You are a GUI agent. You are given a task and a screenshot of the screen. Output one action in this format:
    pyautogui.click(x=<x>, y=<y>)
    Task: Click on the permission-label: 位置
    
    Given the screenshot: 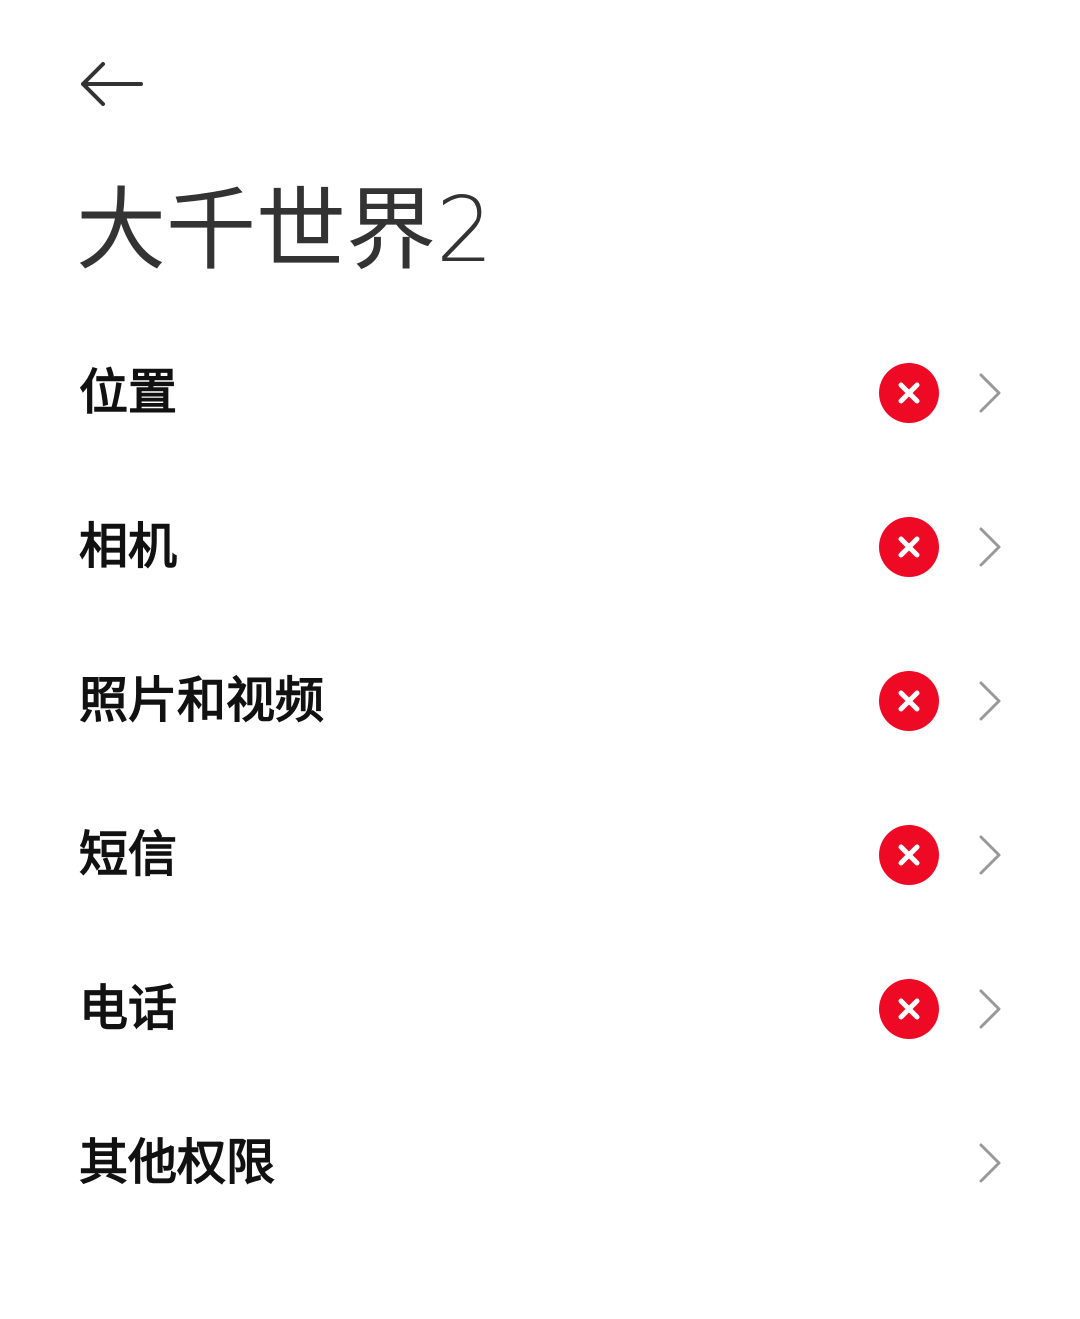 What is the action you would take?
    pyautogui.click(x=128, y=392)
    